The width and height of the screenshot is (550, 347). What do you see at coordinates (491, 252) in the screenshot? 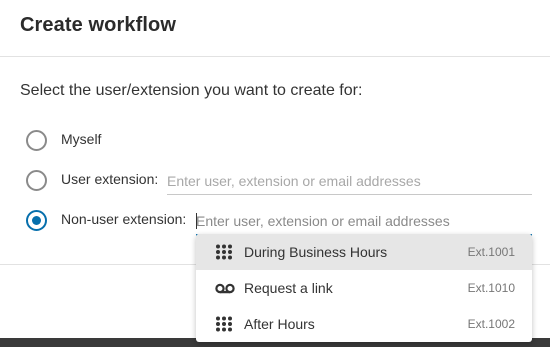
I see `option-extension: Ext.1001` at bounding box center [491, 252].